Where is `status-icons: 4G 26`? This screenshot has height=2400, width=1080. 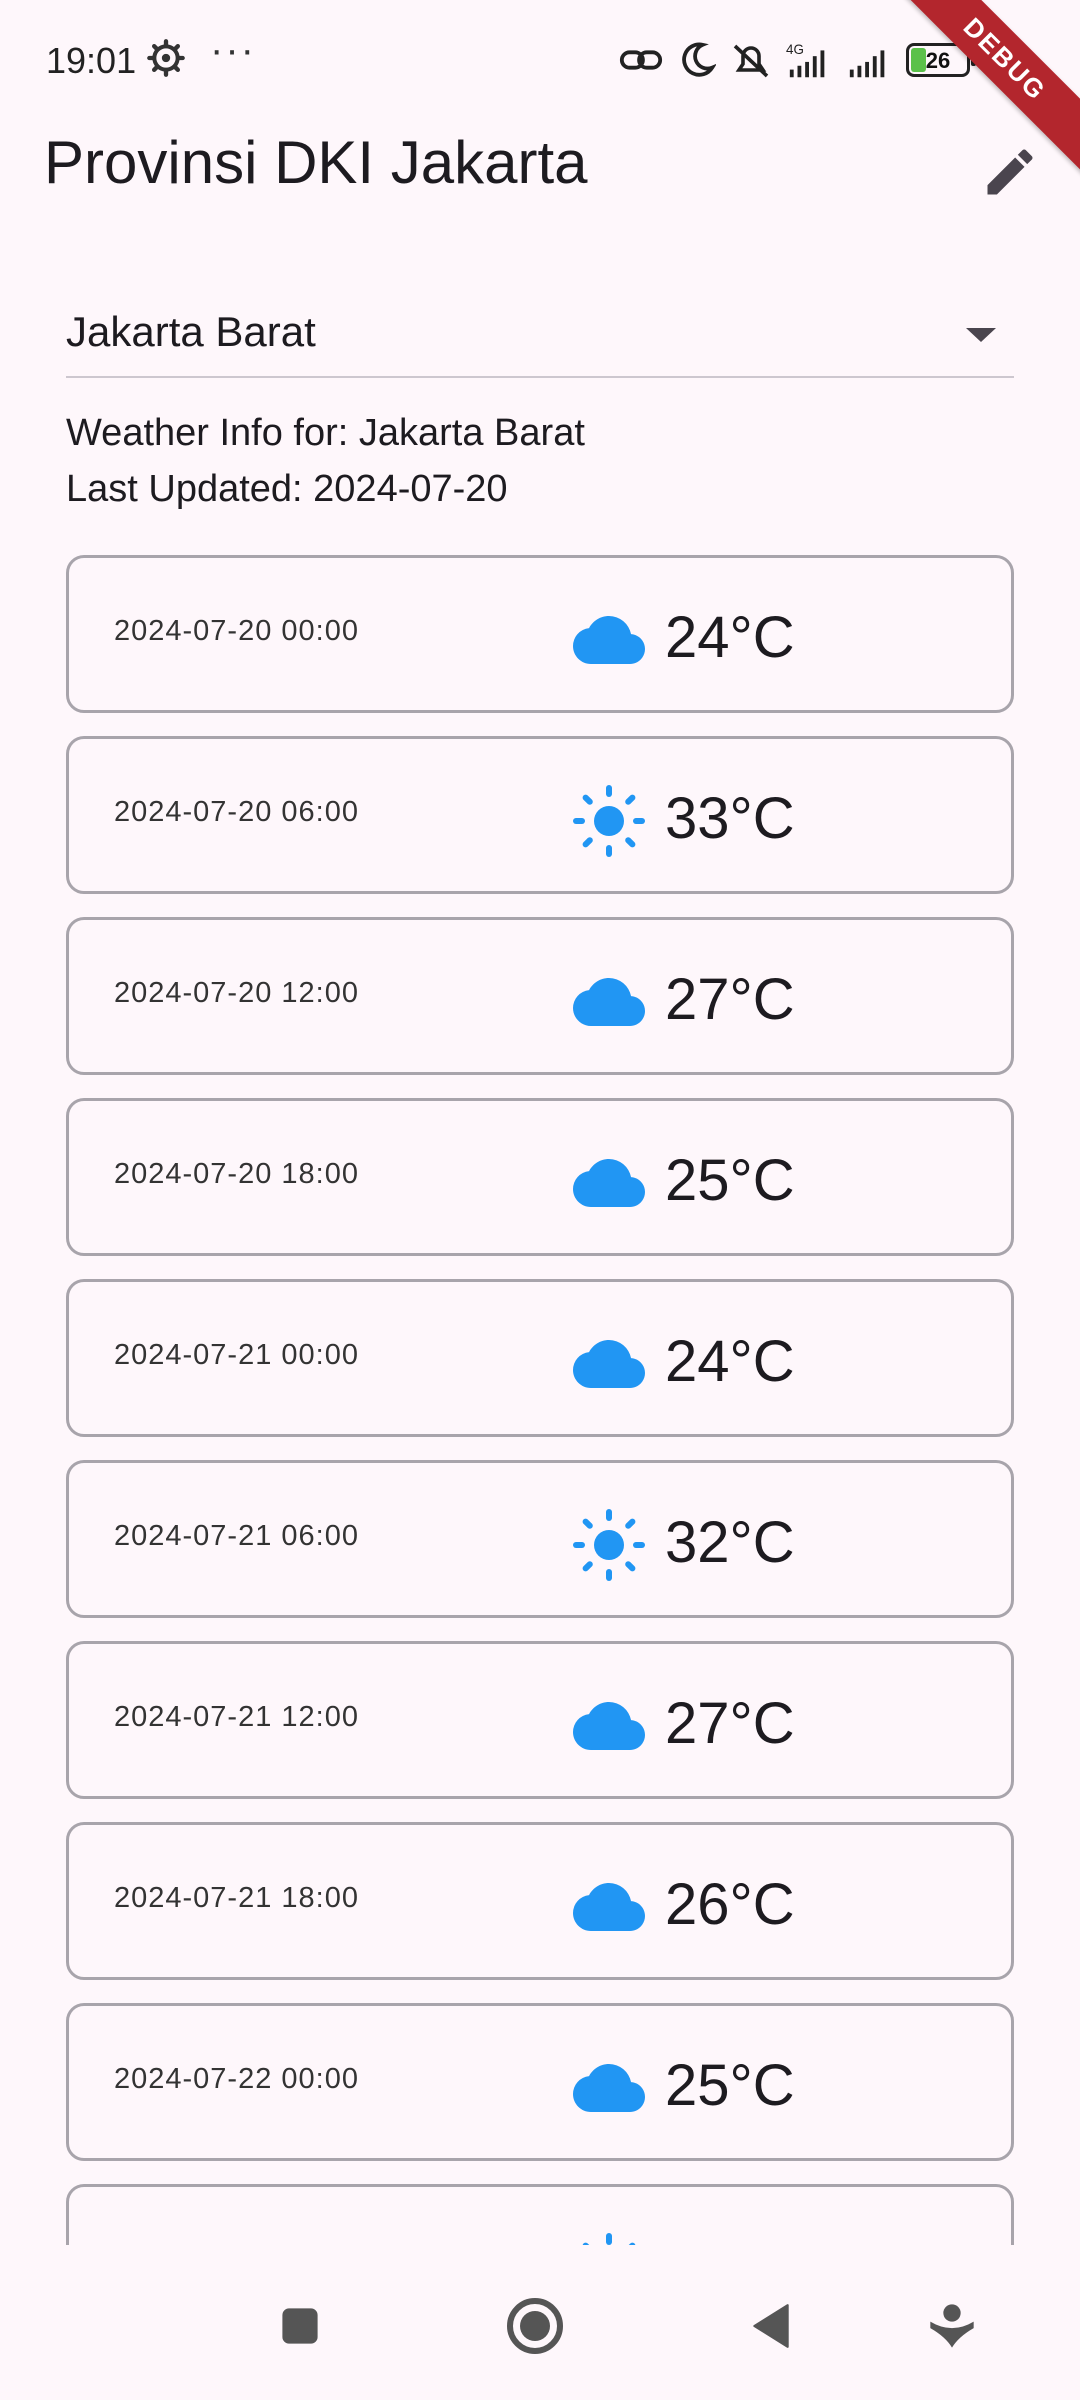
status-icons: 4G 26 is located at coordinates (797, 60).